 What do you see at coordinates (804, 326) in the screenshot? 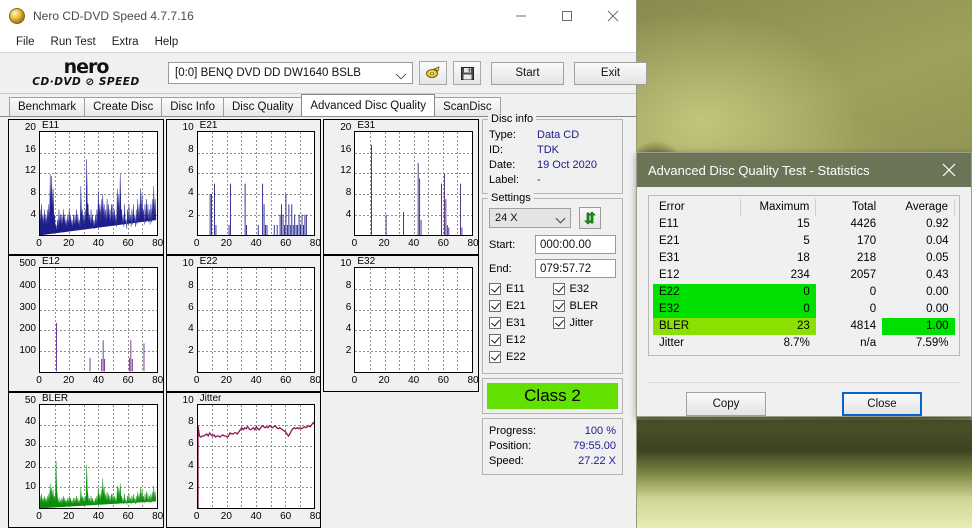
I see `table-row: BLER 23 4814 1.00` at bounding box center [804, 326].